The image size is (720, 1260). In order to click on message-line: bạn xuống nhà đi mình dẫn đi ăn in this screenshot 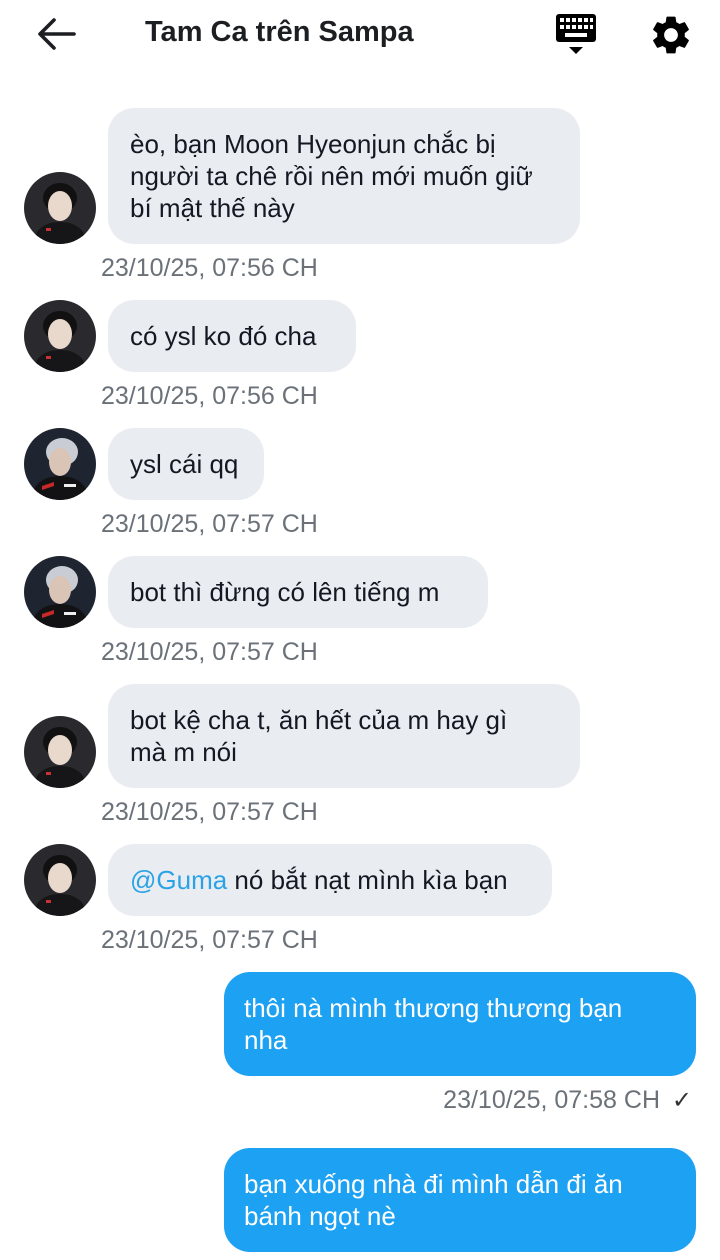, I will do `click(433, 1184)`.